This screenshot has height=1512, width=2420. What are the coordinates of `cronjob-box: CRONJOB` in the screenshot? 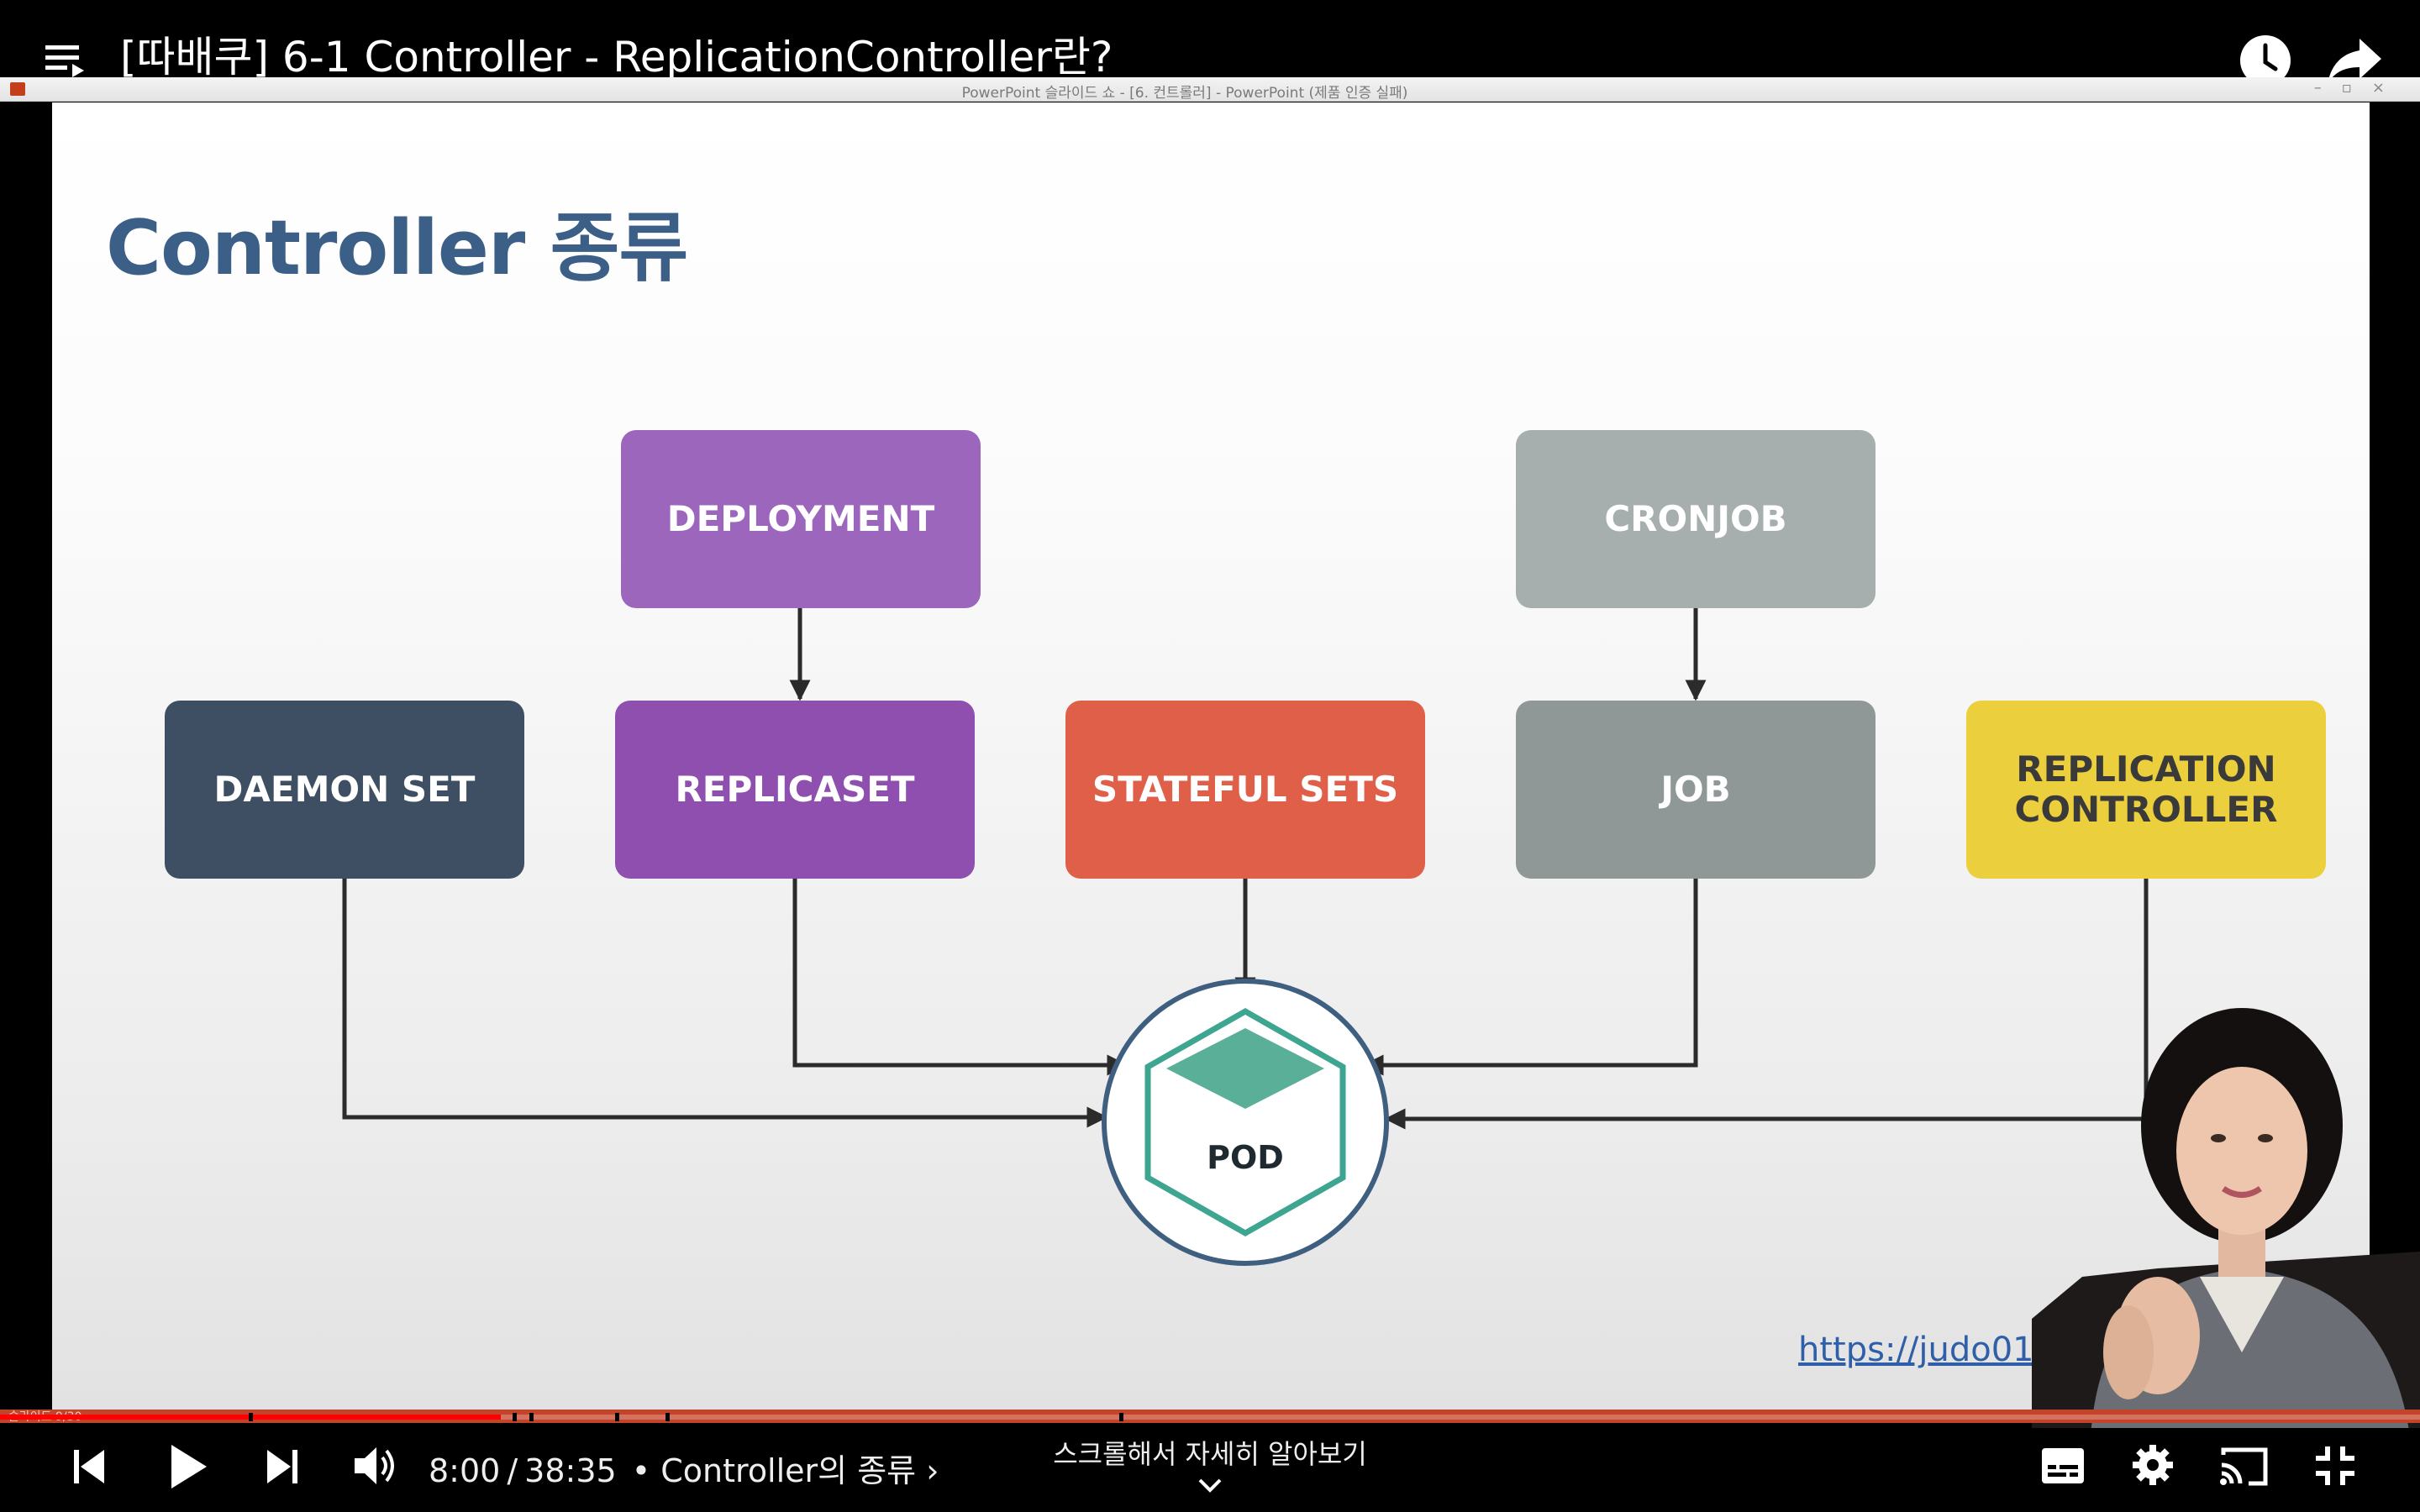 It's located at (1696, 519).